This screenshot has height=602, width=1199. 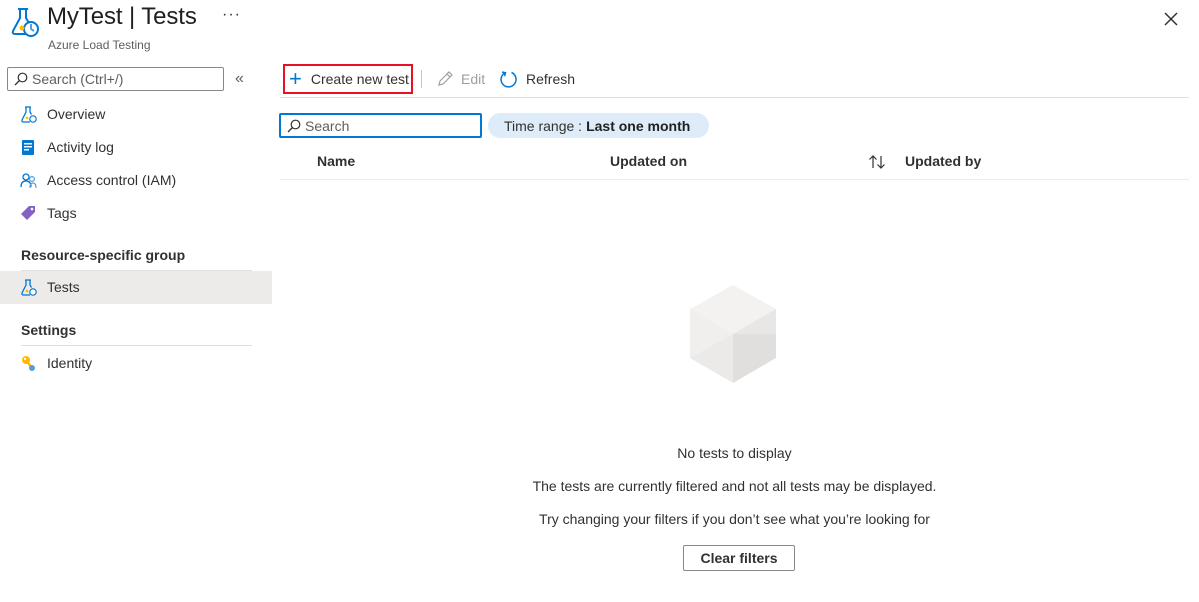 I want to click on close-icon, so click(x=1171, y=19).